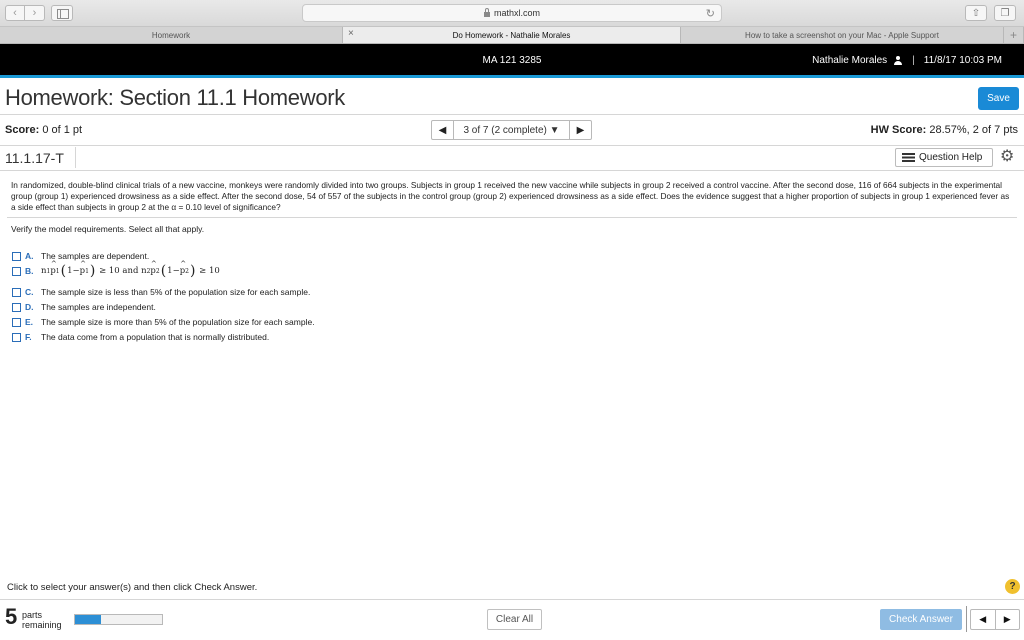 This screenshot has width=1024, height=640. What do you see at coordinates (921, 619) in the screenshot?
I see `check-answer-button: Check Answer` at bounding box center [921, 619].